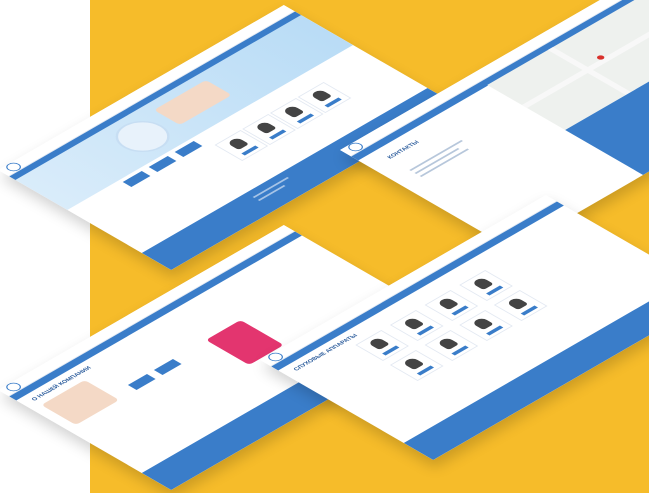  I want to click on hearing-aid-bubble, so click(142, 136).